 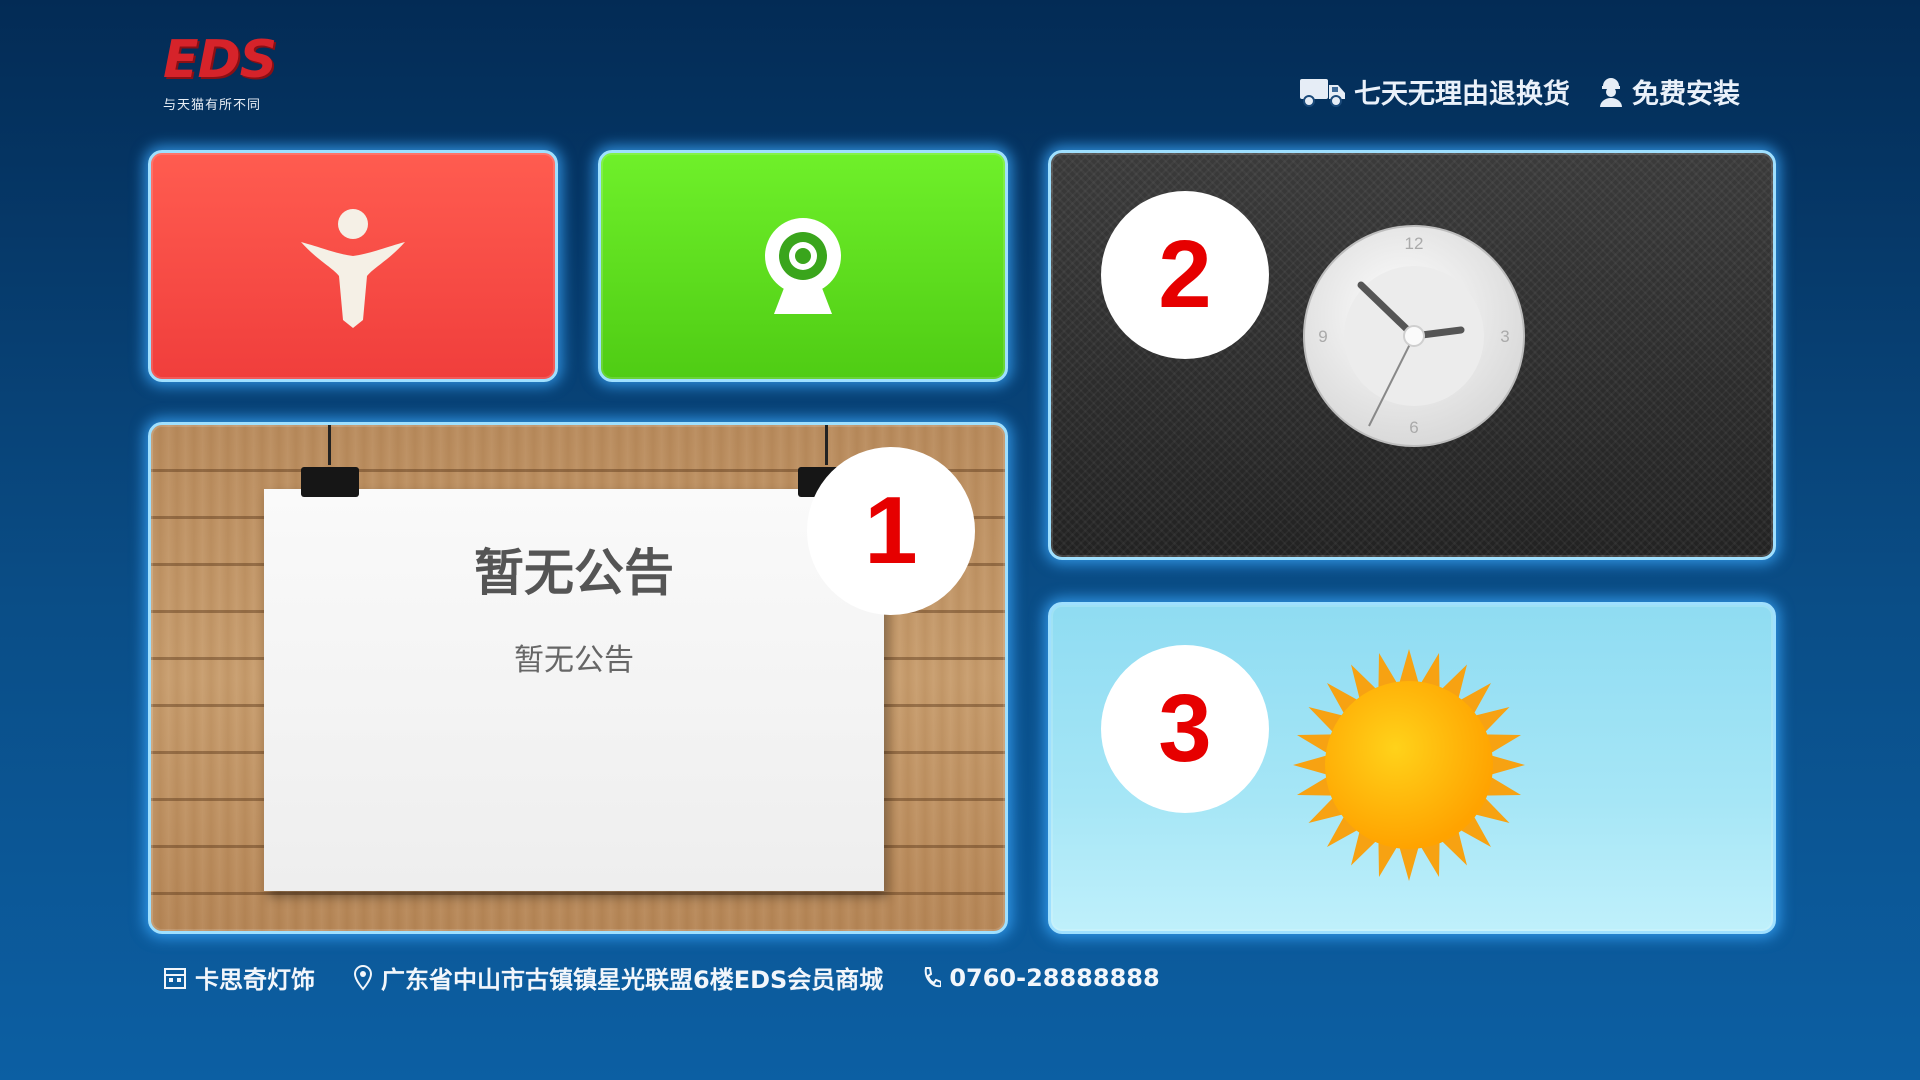 What do you see at coordinates (1185, 275) in the screenshot?
I see `number-badge-2: 2` at bounding box center [1185, 275].